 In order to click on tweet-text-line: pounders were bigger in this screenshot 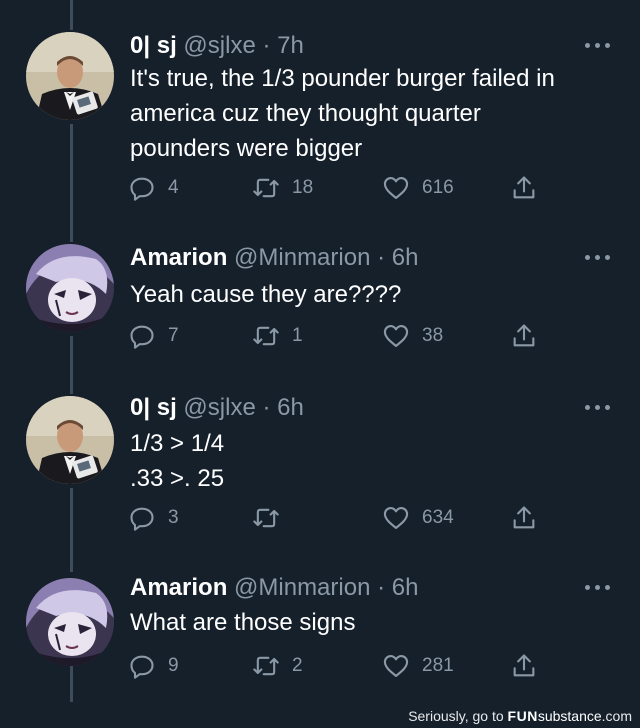, I will do `click(246, 148)`.